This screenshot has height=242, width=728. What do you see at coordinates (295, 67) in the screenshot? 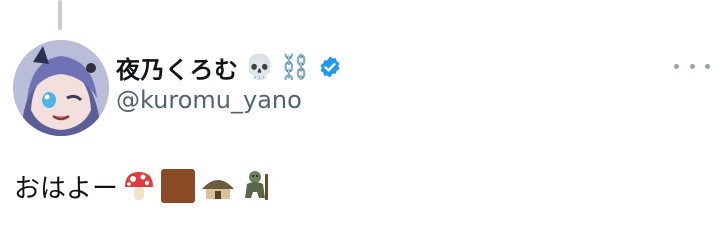
I see `chains-emoji: ⛓️` at bounding box center [295, 67].